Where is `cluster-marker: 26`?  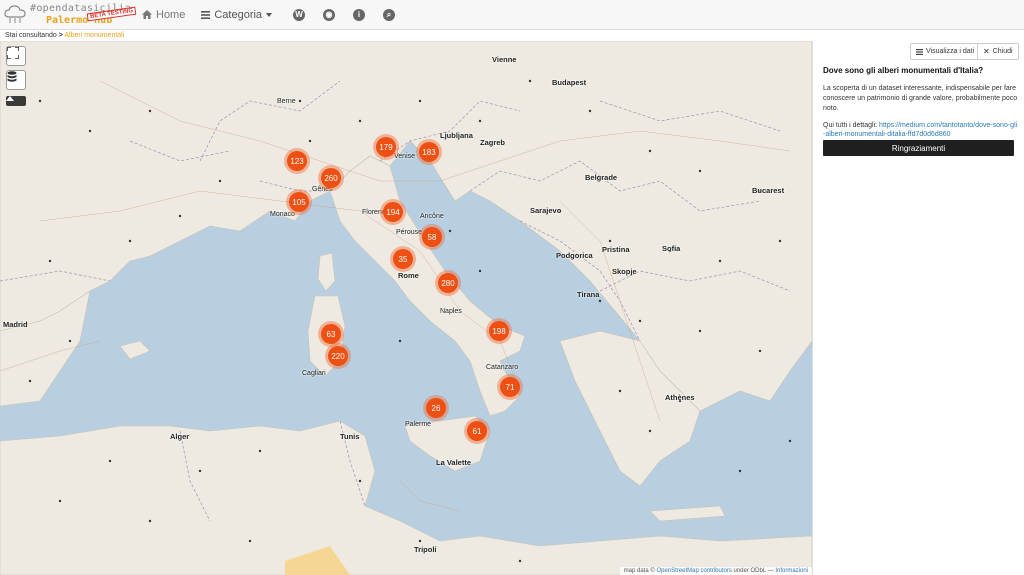 cluster-marker: 26 is located at coordinates (436, 408).